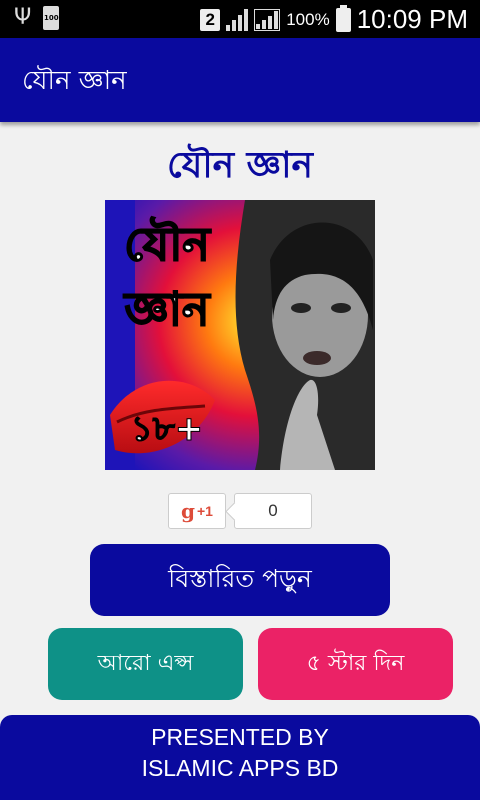  I want to click on rate-five-star-label: ৫ স্টার দিন, so click(355, 663).